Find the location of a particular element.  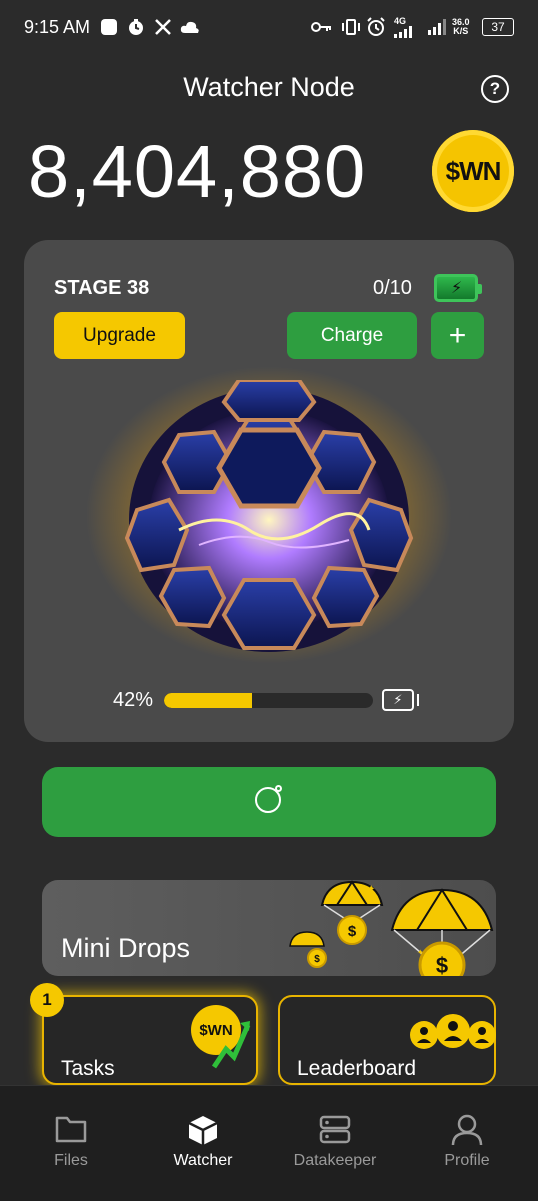

tab-profile: Profile is located at coordinates (467, 1136).